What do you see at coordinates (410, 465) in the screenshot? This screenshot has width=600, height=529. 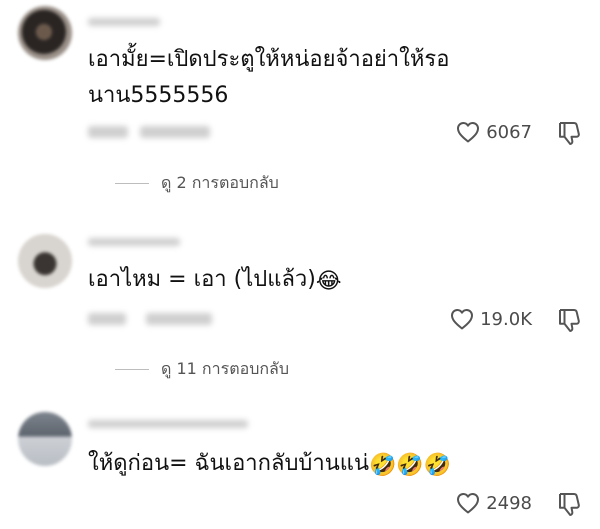 I see `rolling-on-floor-laughing-emoji: 🤣🤣🤣` at bounding box center [410, 465].